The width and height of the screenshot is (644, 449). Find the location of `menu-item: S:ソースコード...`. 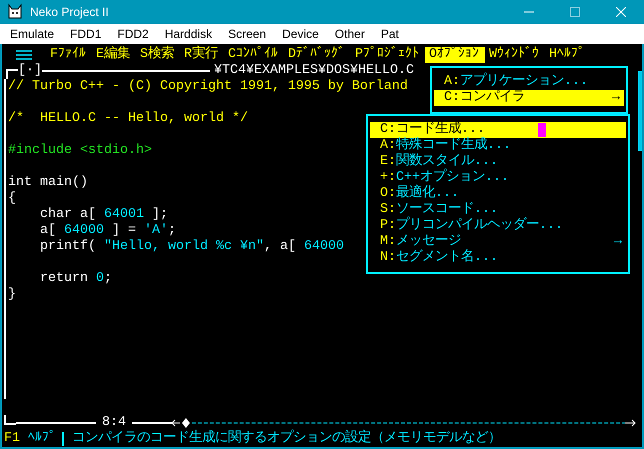

menu-item: S:ソースコード... is located at coordinates (498, 210).